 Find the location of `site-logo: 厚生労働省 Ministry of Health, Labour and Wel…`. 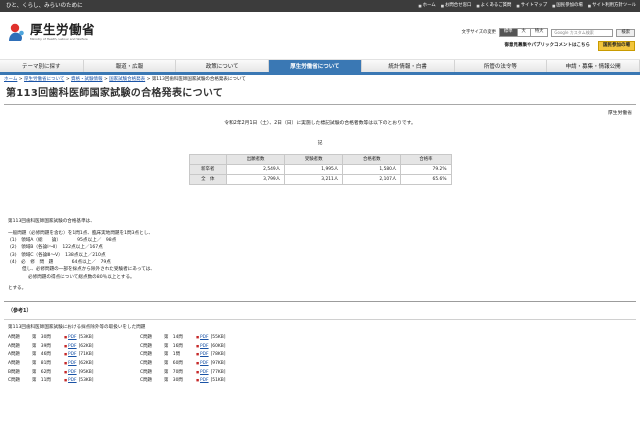

site-logo: 厚生労働省 Ministry of Health, Labour and Wel… is located at coordinates (50, 32).